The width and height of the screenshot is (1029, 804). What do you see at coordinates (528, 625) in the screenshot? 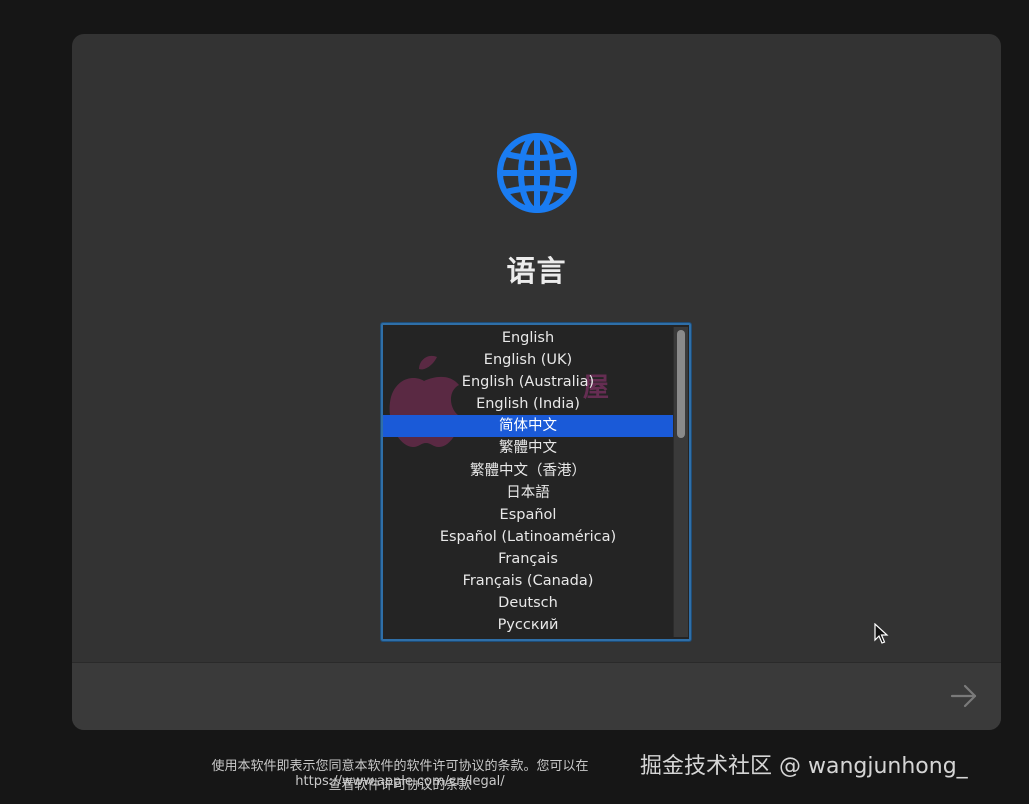
I see `language-option: Русский` at bounding box center [528, 625].